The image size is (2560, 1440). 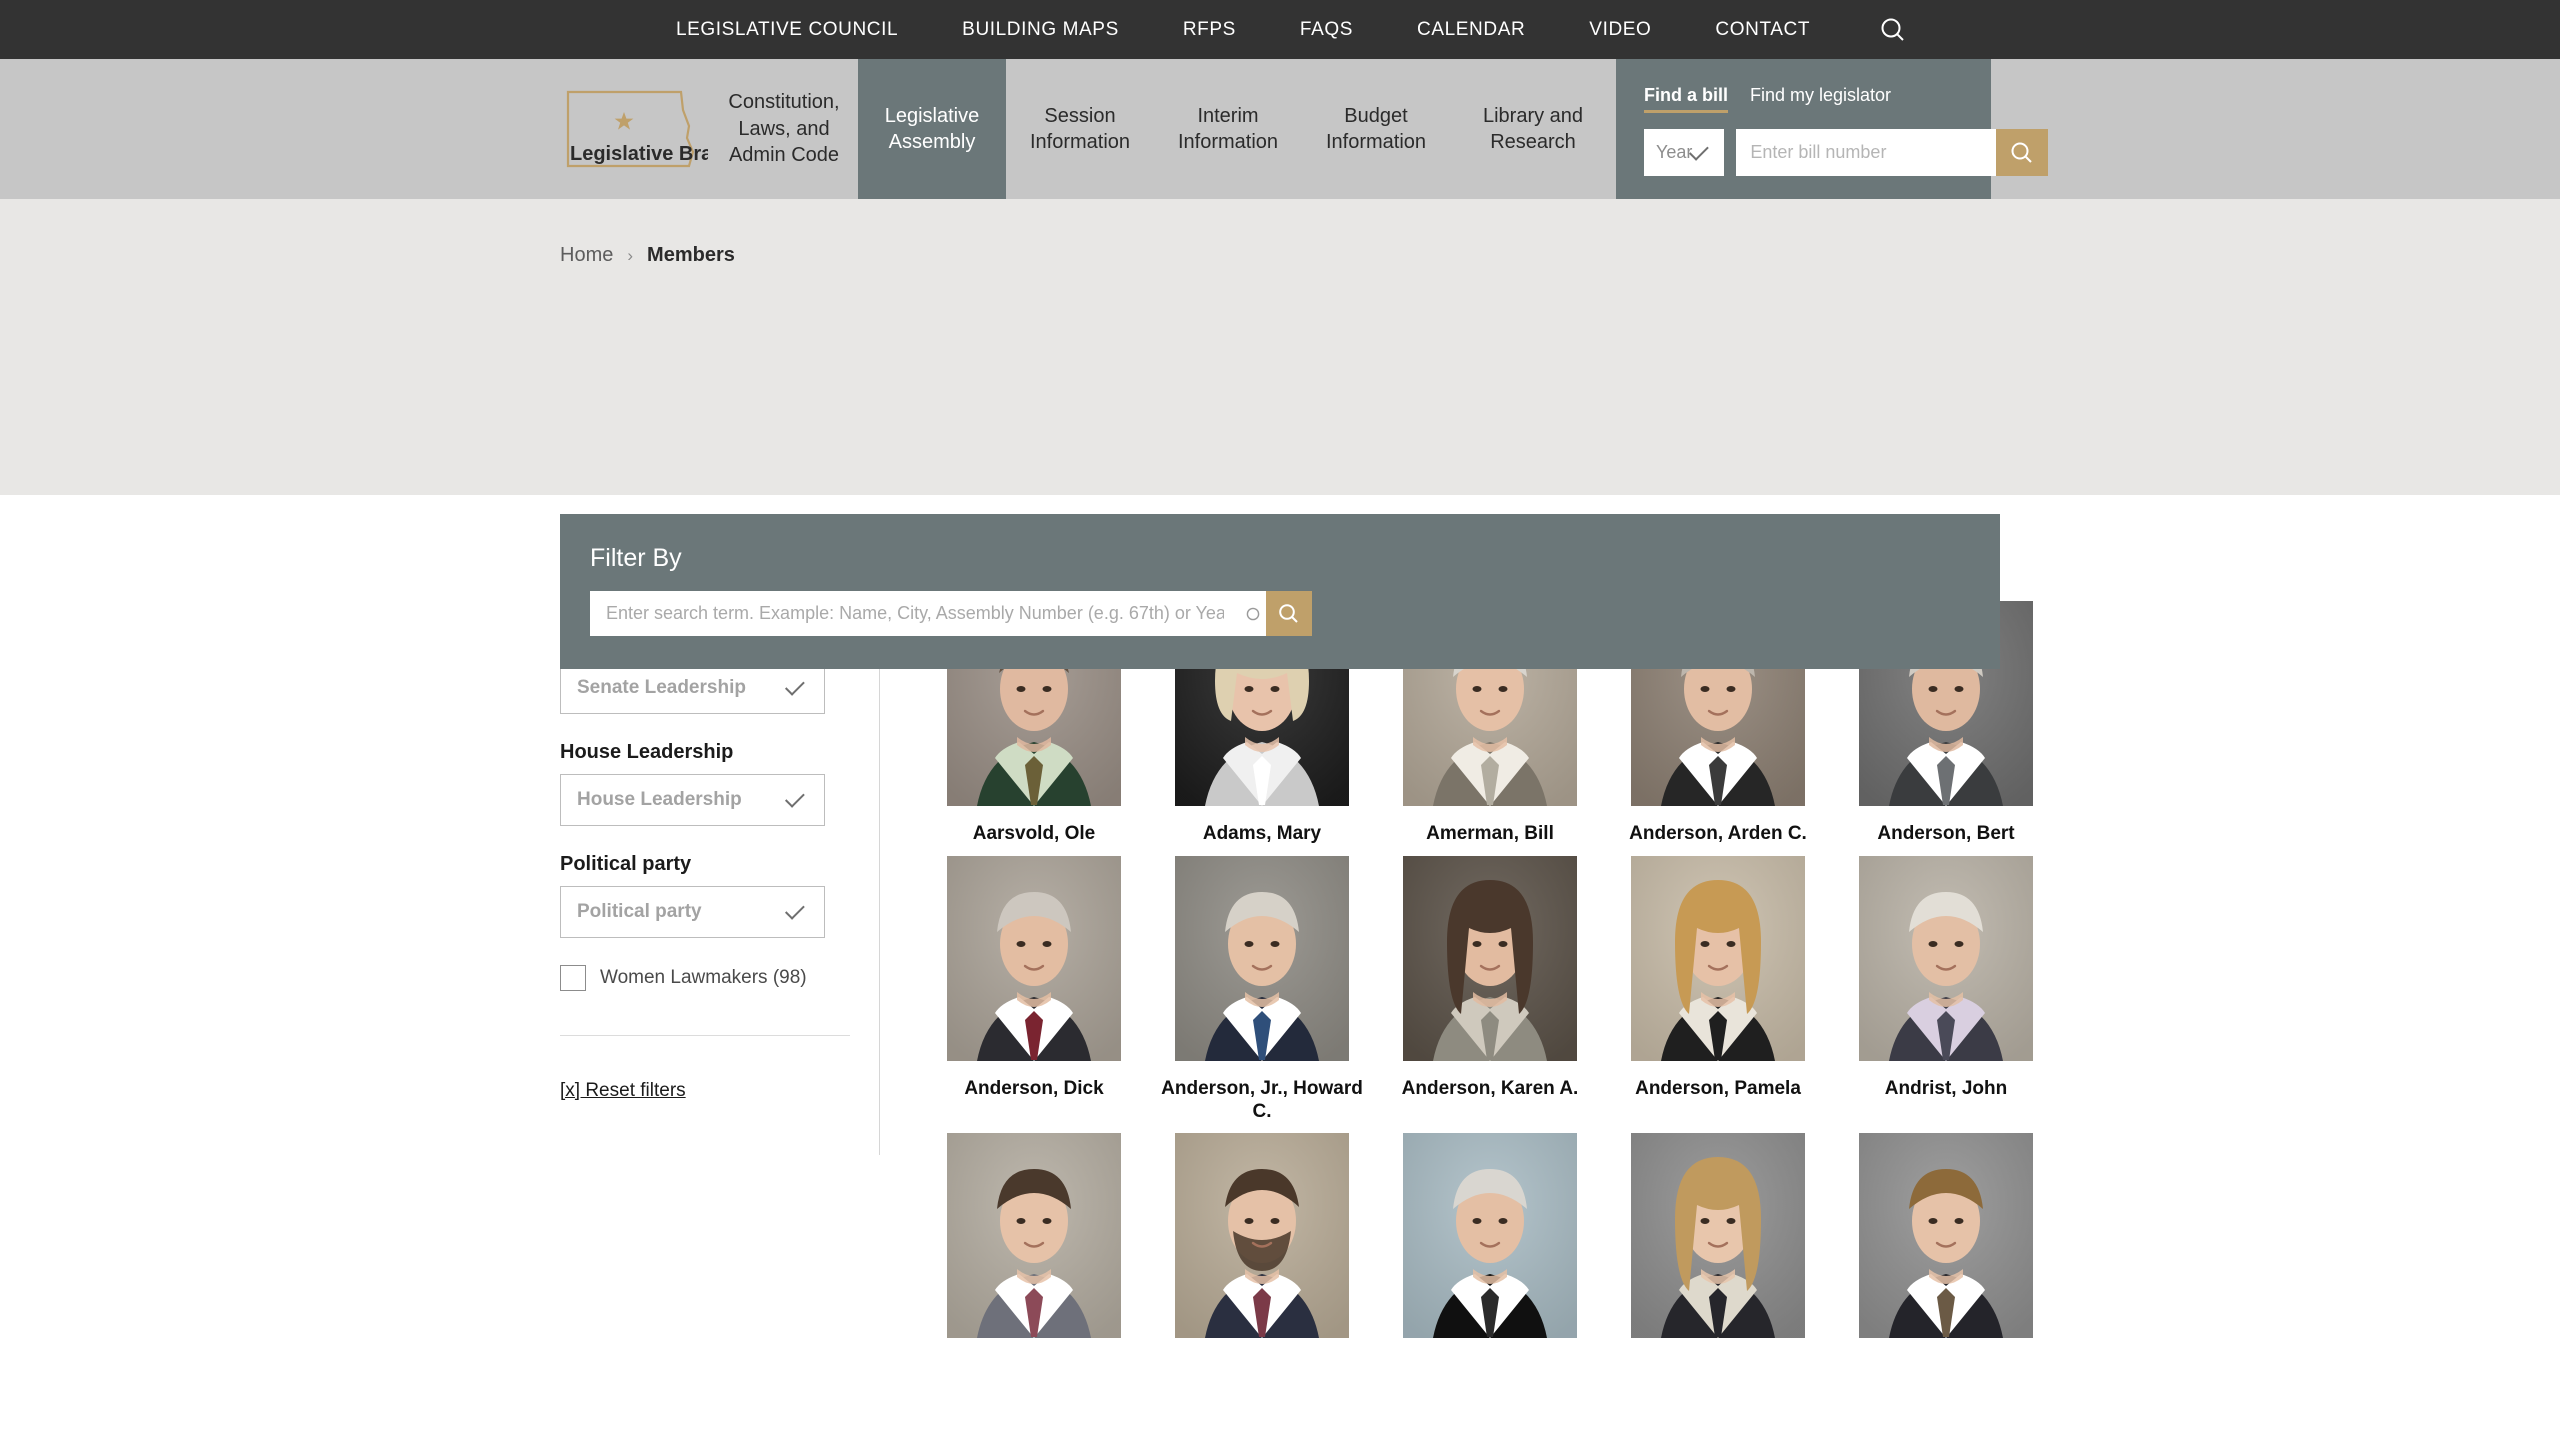 I want to click on topnav-item-rfps: RFPS, so click(x=1209, y=30).